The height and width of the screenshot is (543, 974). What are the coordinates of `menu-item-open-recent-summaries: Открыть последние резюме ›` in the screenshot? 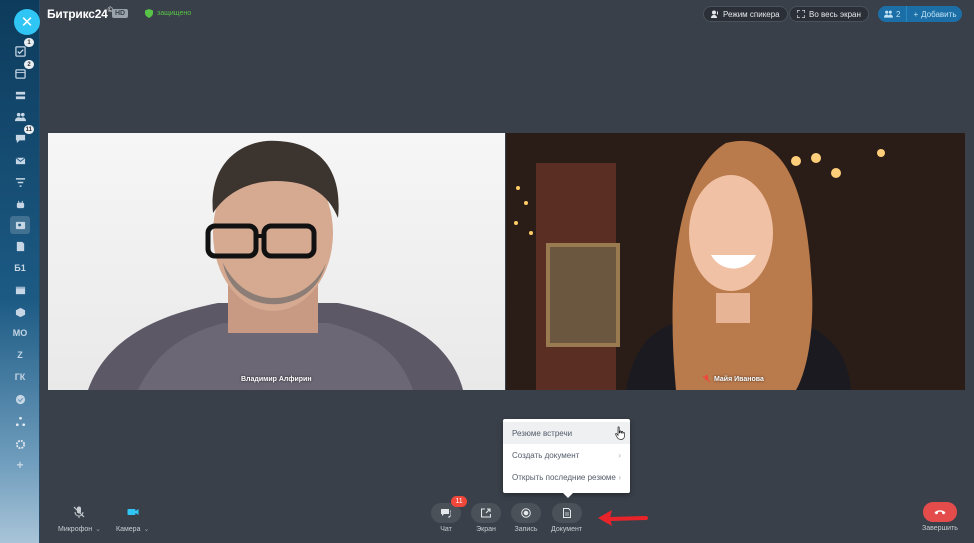 It's located at (566, 477).